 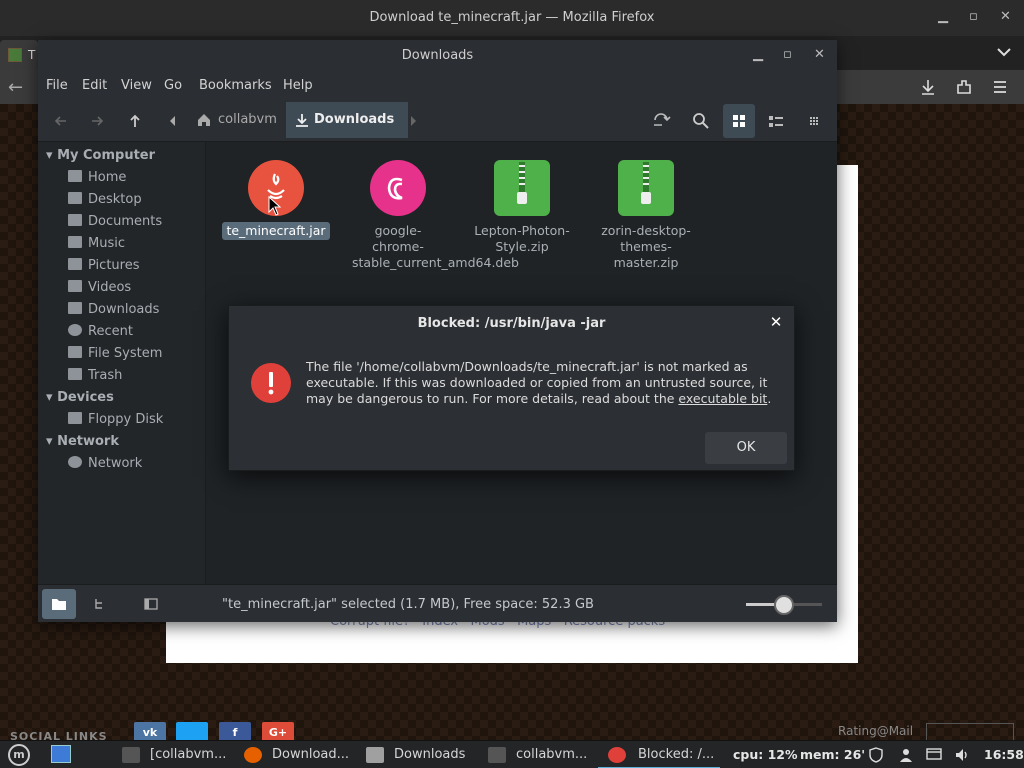 I want to click on tree-icon, so click(x=98, y=604).